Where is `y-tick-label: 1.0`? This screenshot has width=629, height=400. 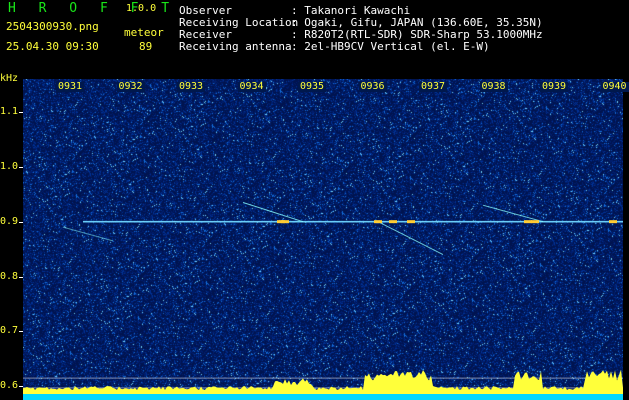
y-tick-label: 1.0 is located at coordinates (9, 166).